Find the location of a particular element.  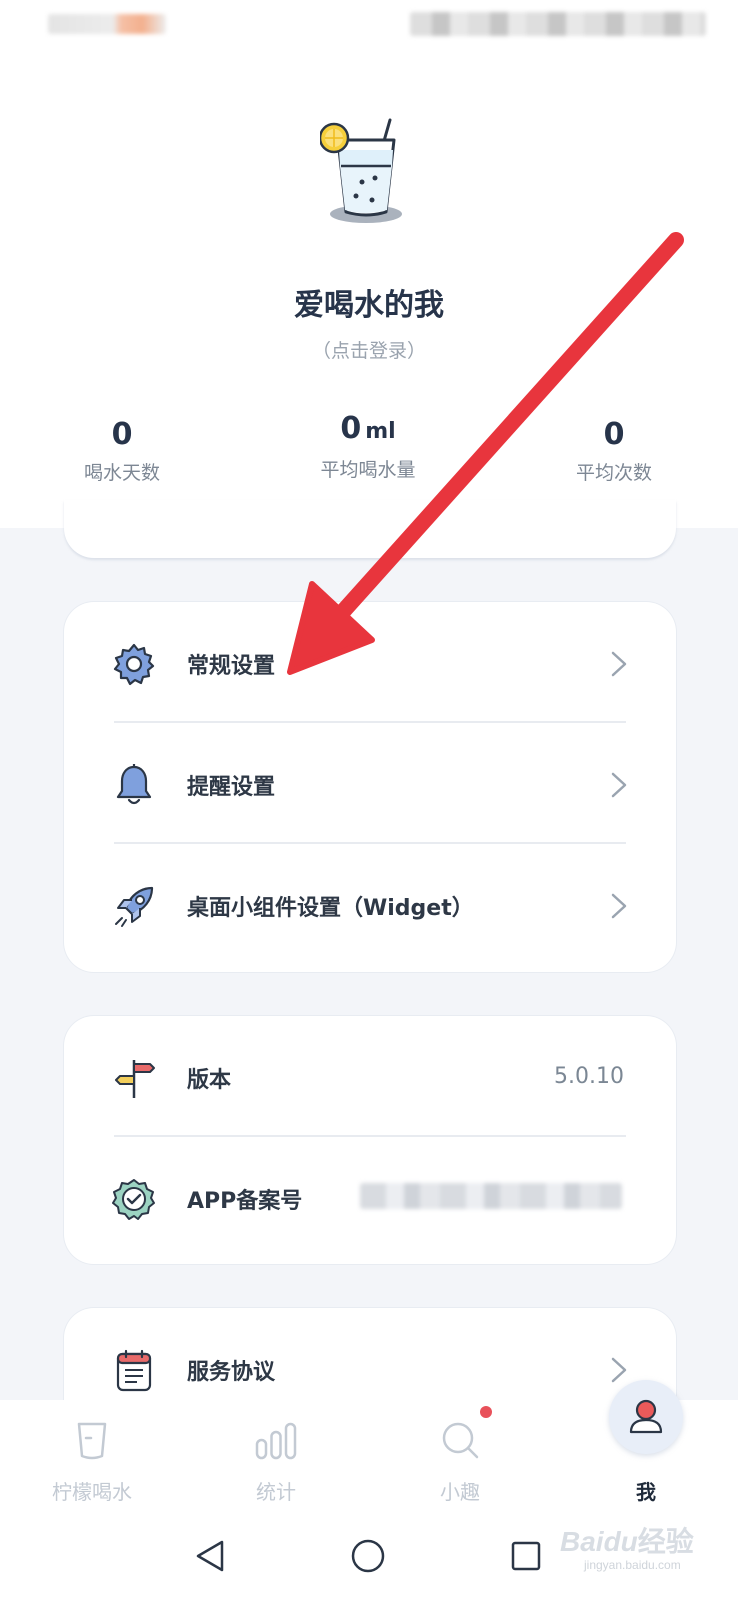

row-label: 版本 is located at coordinates (209, 1080).